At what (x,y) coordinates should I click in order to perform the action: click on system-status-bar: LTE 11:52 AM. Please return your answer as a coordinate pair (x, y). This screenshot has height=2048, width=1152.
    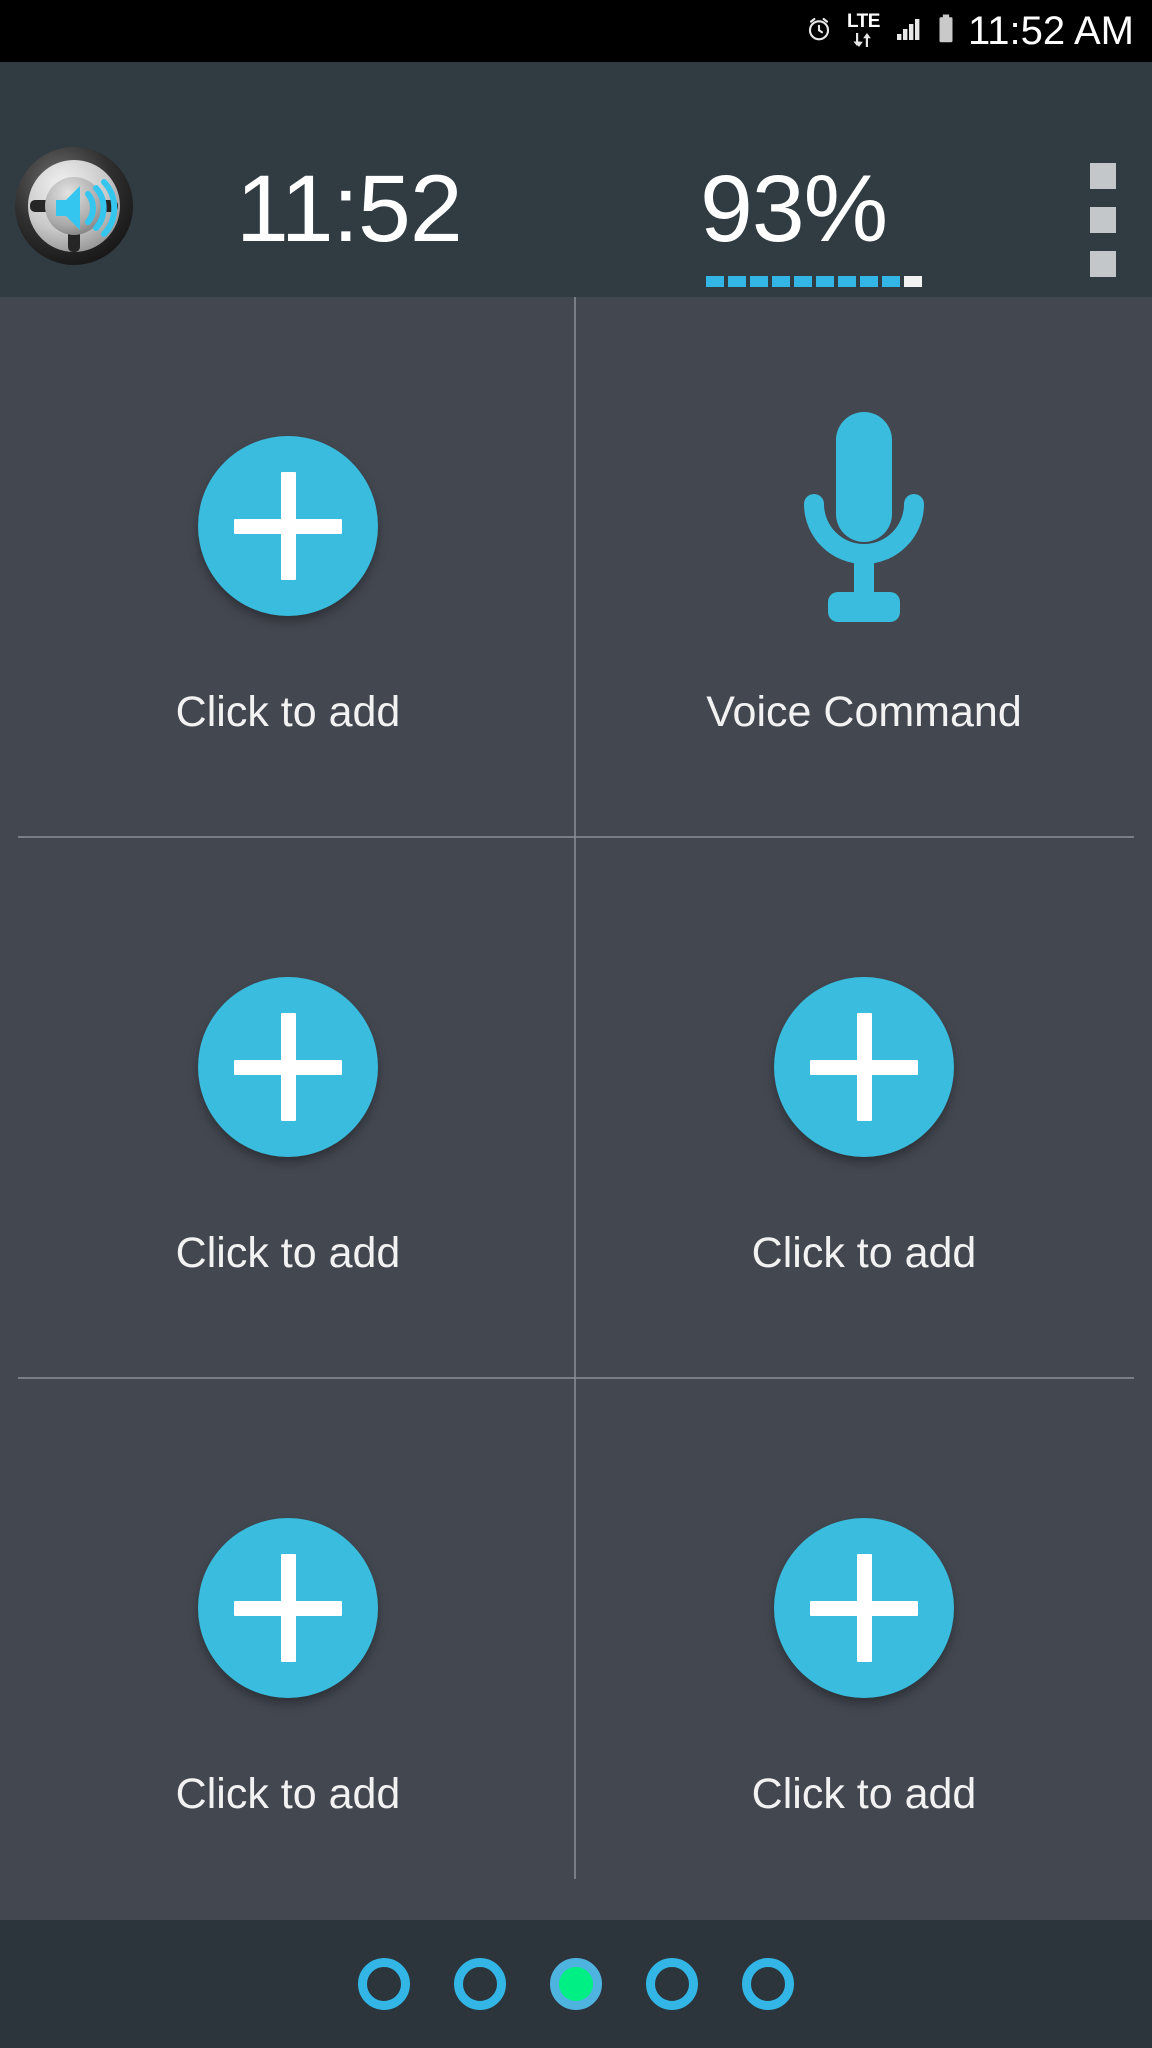
    Looking at the image, I should click on (576, 31).